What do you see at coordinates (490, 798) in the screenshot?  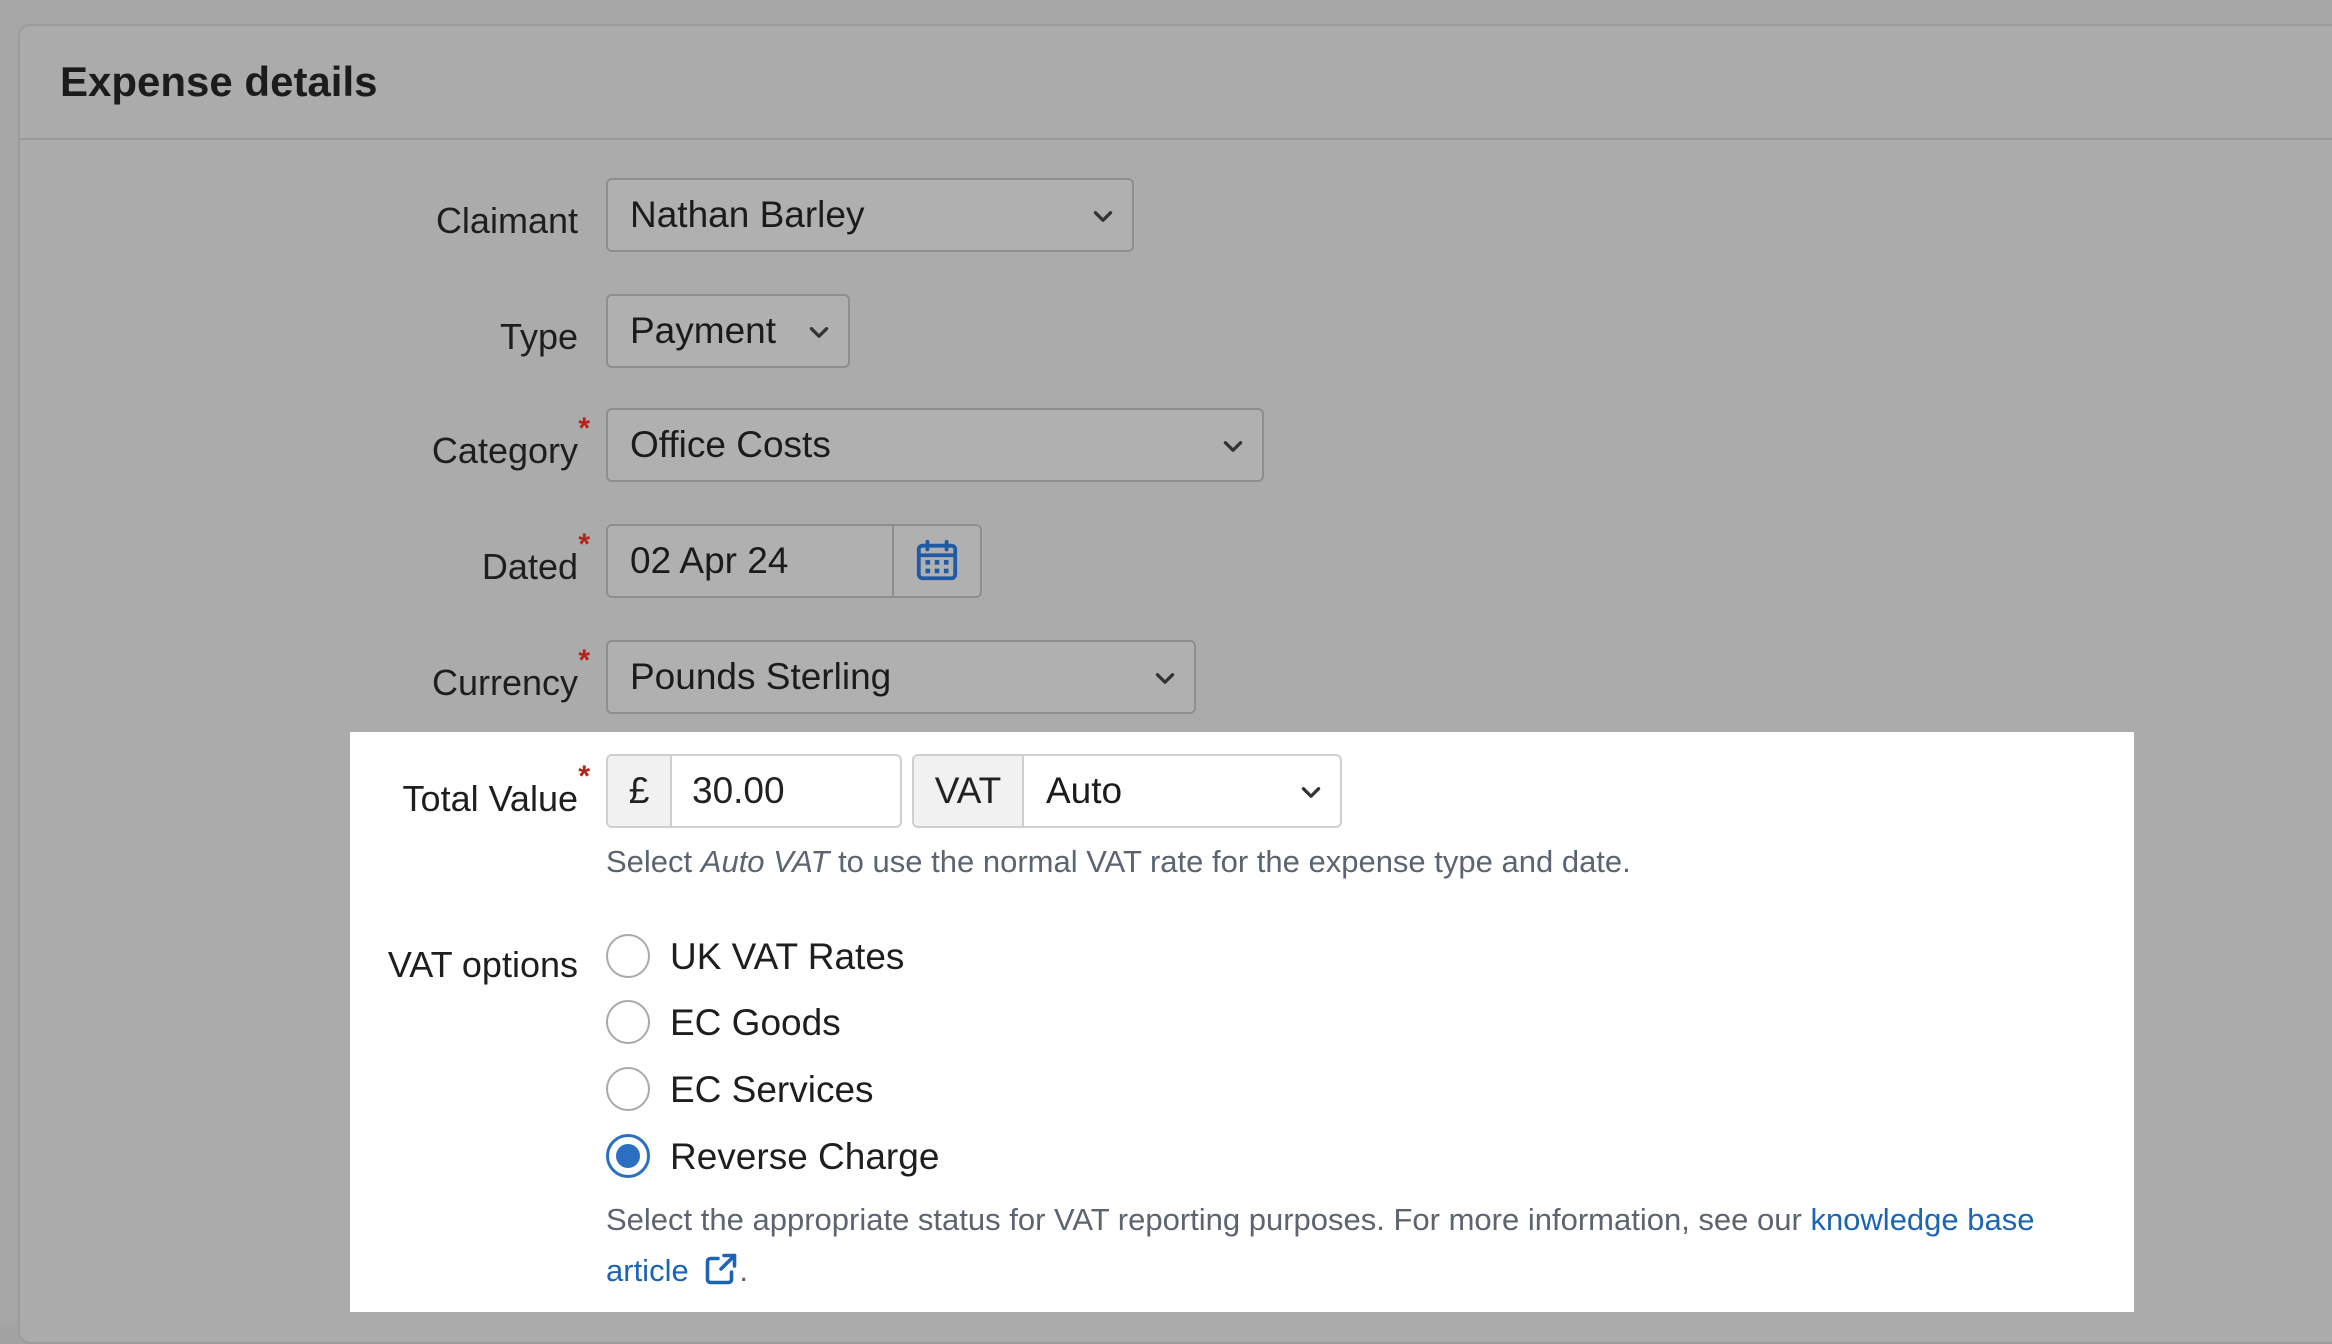 I see `total-value-label: Total Value` at bounding box center [490, 798].